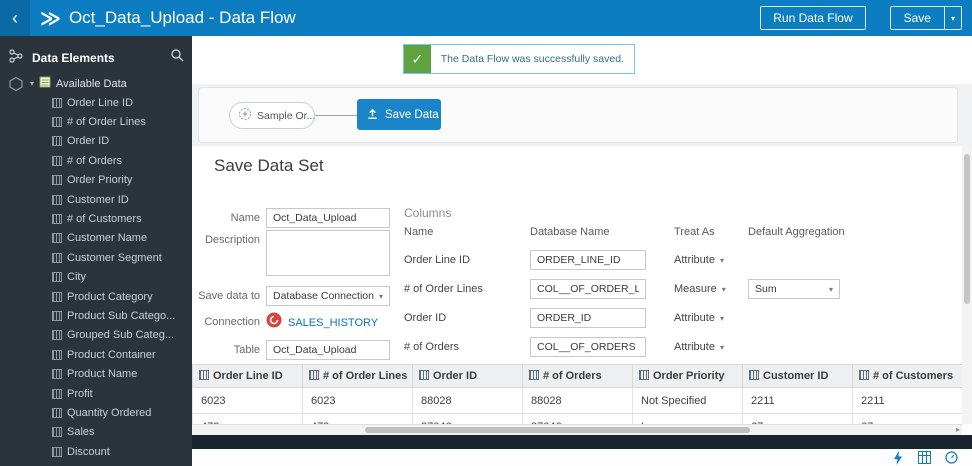 The width and height of the screenshot is (972, 466). What do you see at coordinates (898, 457) in the screenshot?
I see `flash-icon` at bounding box center [898, 457].